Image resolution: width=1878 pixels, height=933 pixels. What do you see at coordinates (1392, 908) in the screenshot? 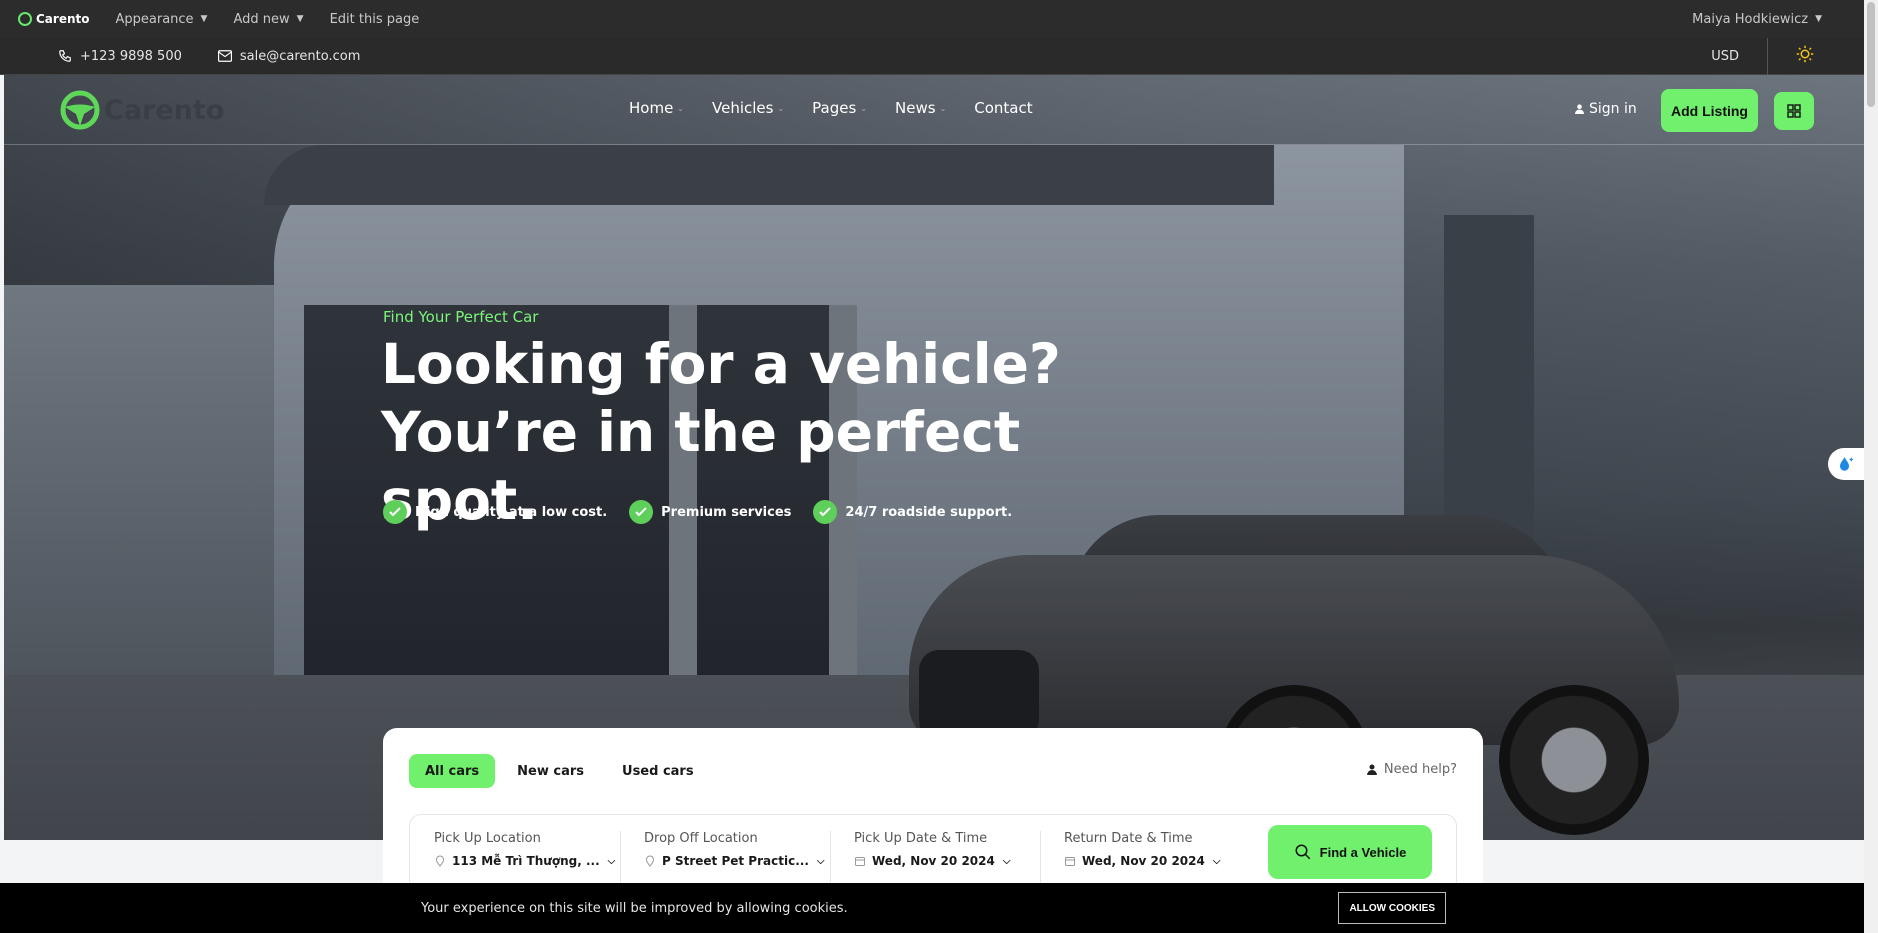
I see `allow-cookies-button: ALLOW COOKIES` at bounding box center [1392, 908].